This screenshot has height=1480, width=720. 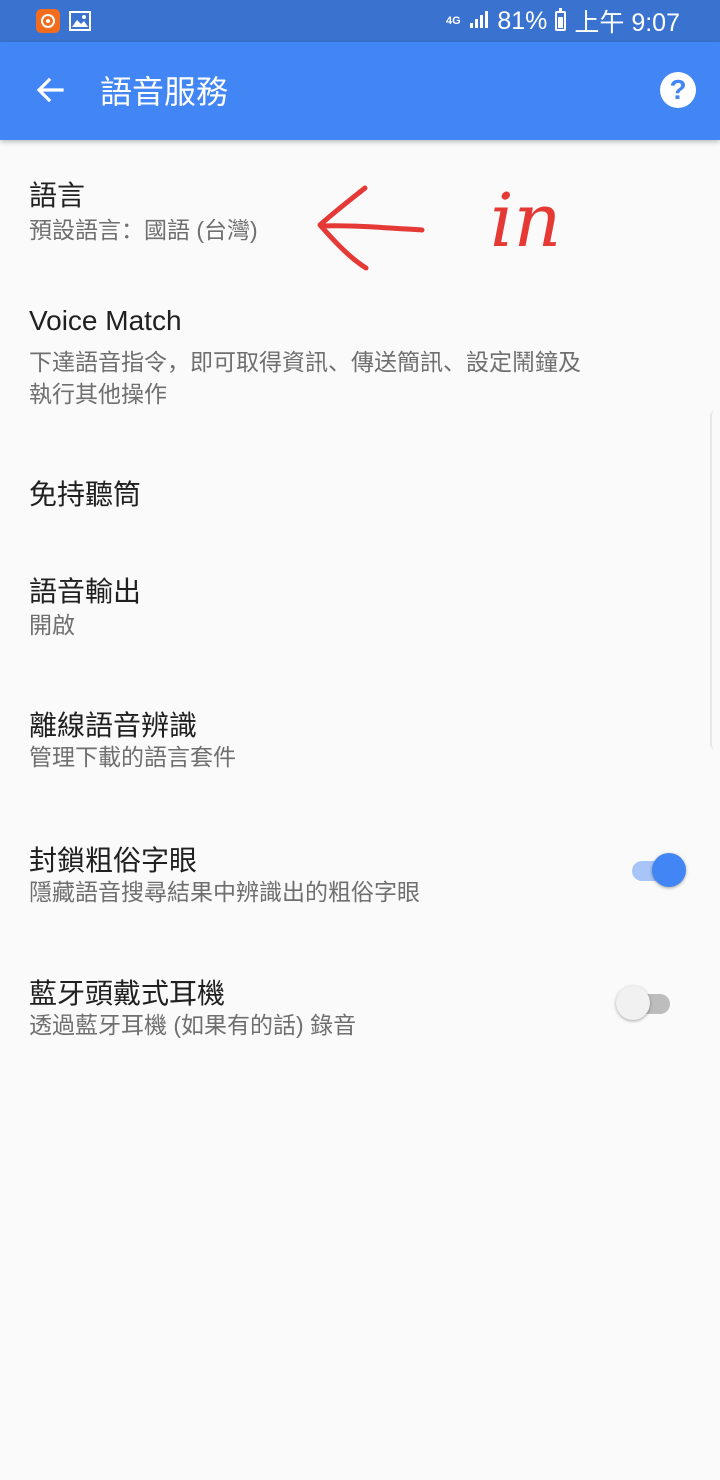 What do you see at coordinates (453, 21) in the screenshot?
I see `network-type: 4G` at bounding box center [453, 21].